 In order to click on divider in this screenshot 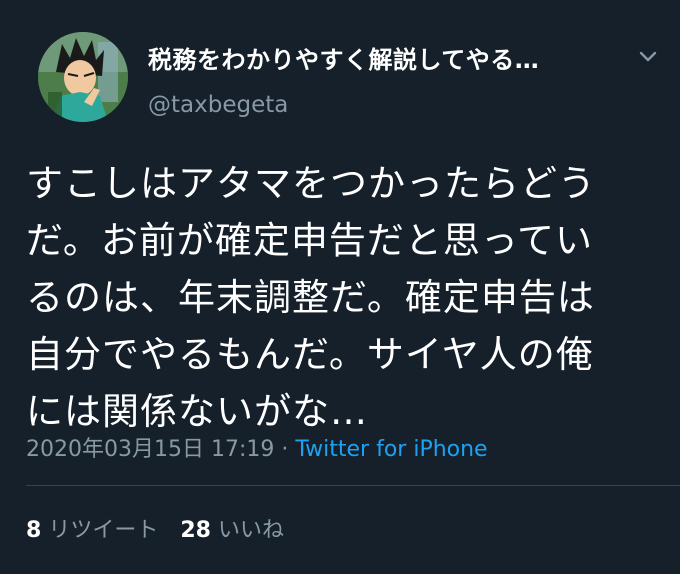, I will do `click(353, 485)`.